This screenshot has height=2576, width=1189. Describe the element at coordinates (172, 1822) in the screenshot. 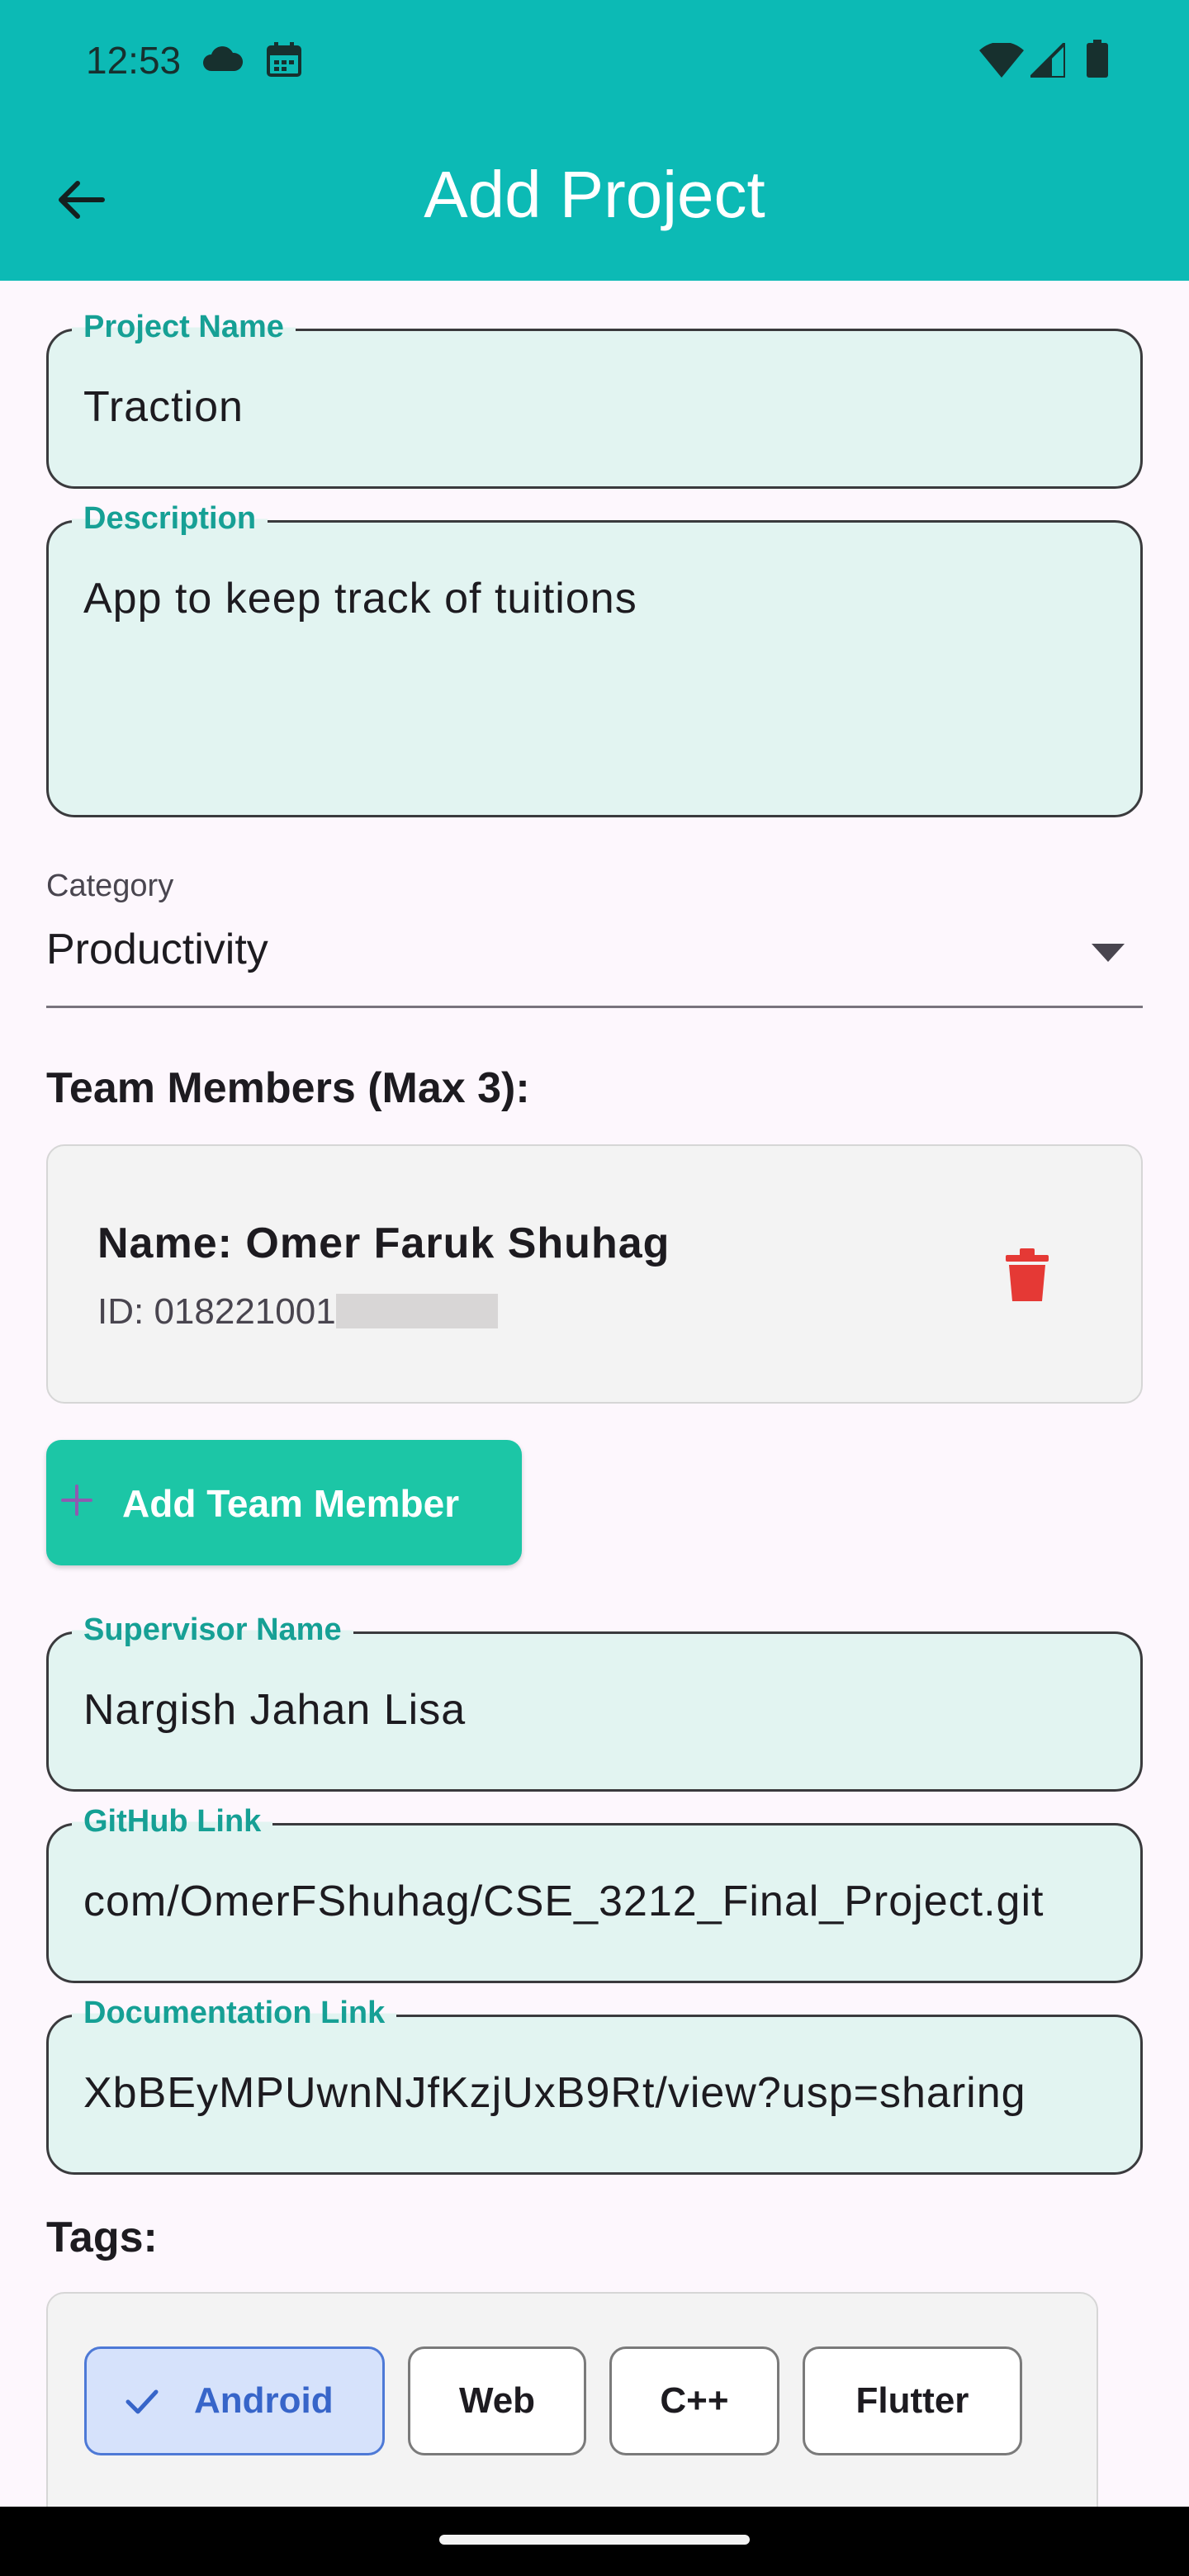

I see `github-link-label: GitHub Link` at that location.